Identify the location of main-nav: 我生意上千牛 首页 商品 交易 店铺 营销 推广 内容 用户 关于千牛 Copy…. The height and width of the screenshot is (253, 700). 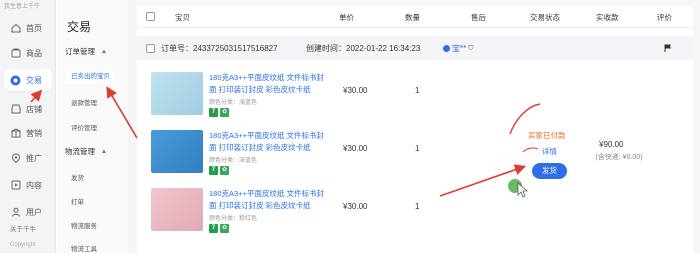
(28, 126).